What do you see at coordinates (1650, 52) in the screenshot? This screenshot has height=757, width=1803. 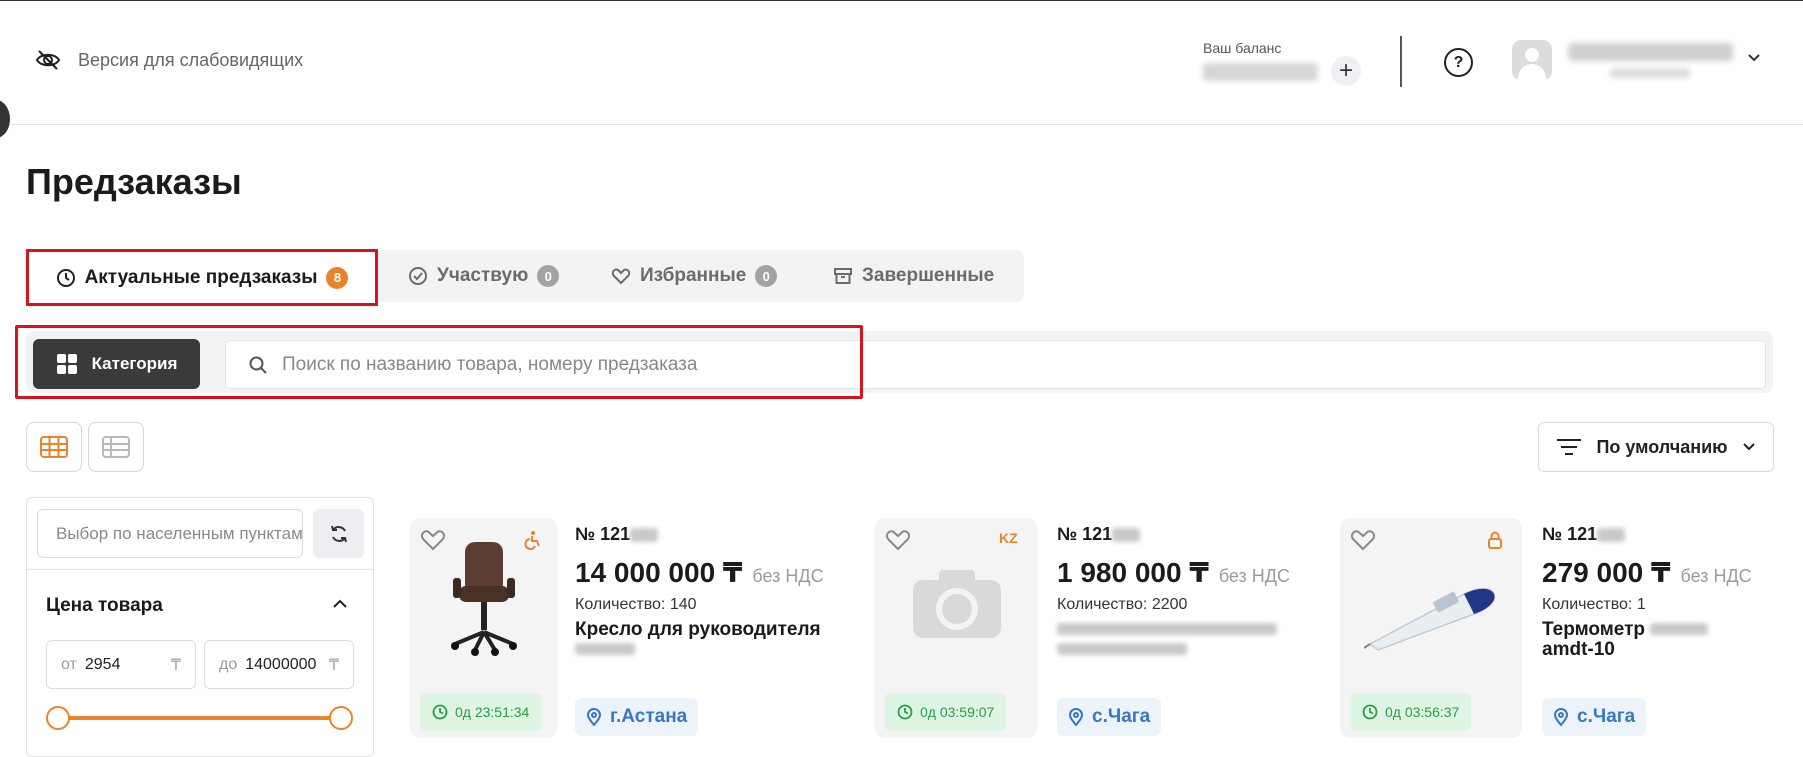 I see `user-name-blurred` at bounding box center [1650, 52].